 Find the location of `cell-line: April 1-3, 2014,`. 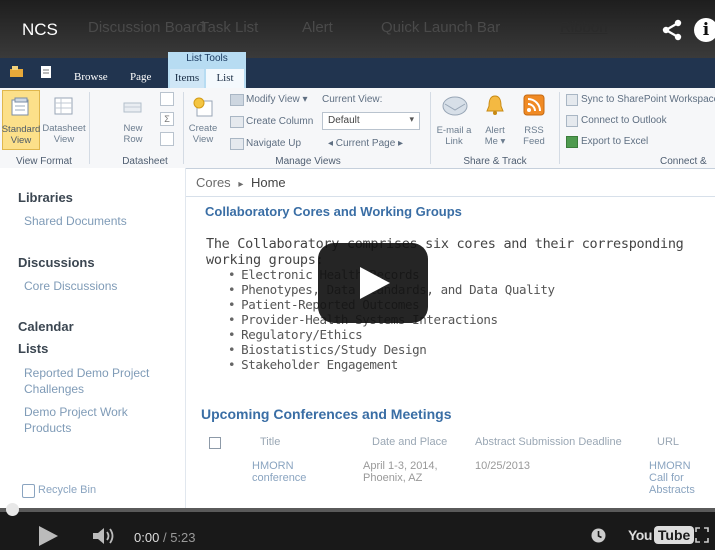

cell-line: April 1-3, 2014, is located at coordinates (400, 466).